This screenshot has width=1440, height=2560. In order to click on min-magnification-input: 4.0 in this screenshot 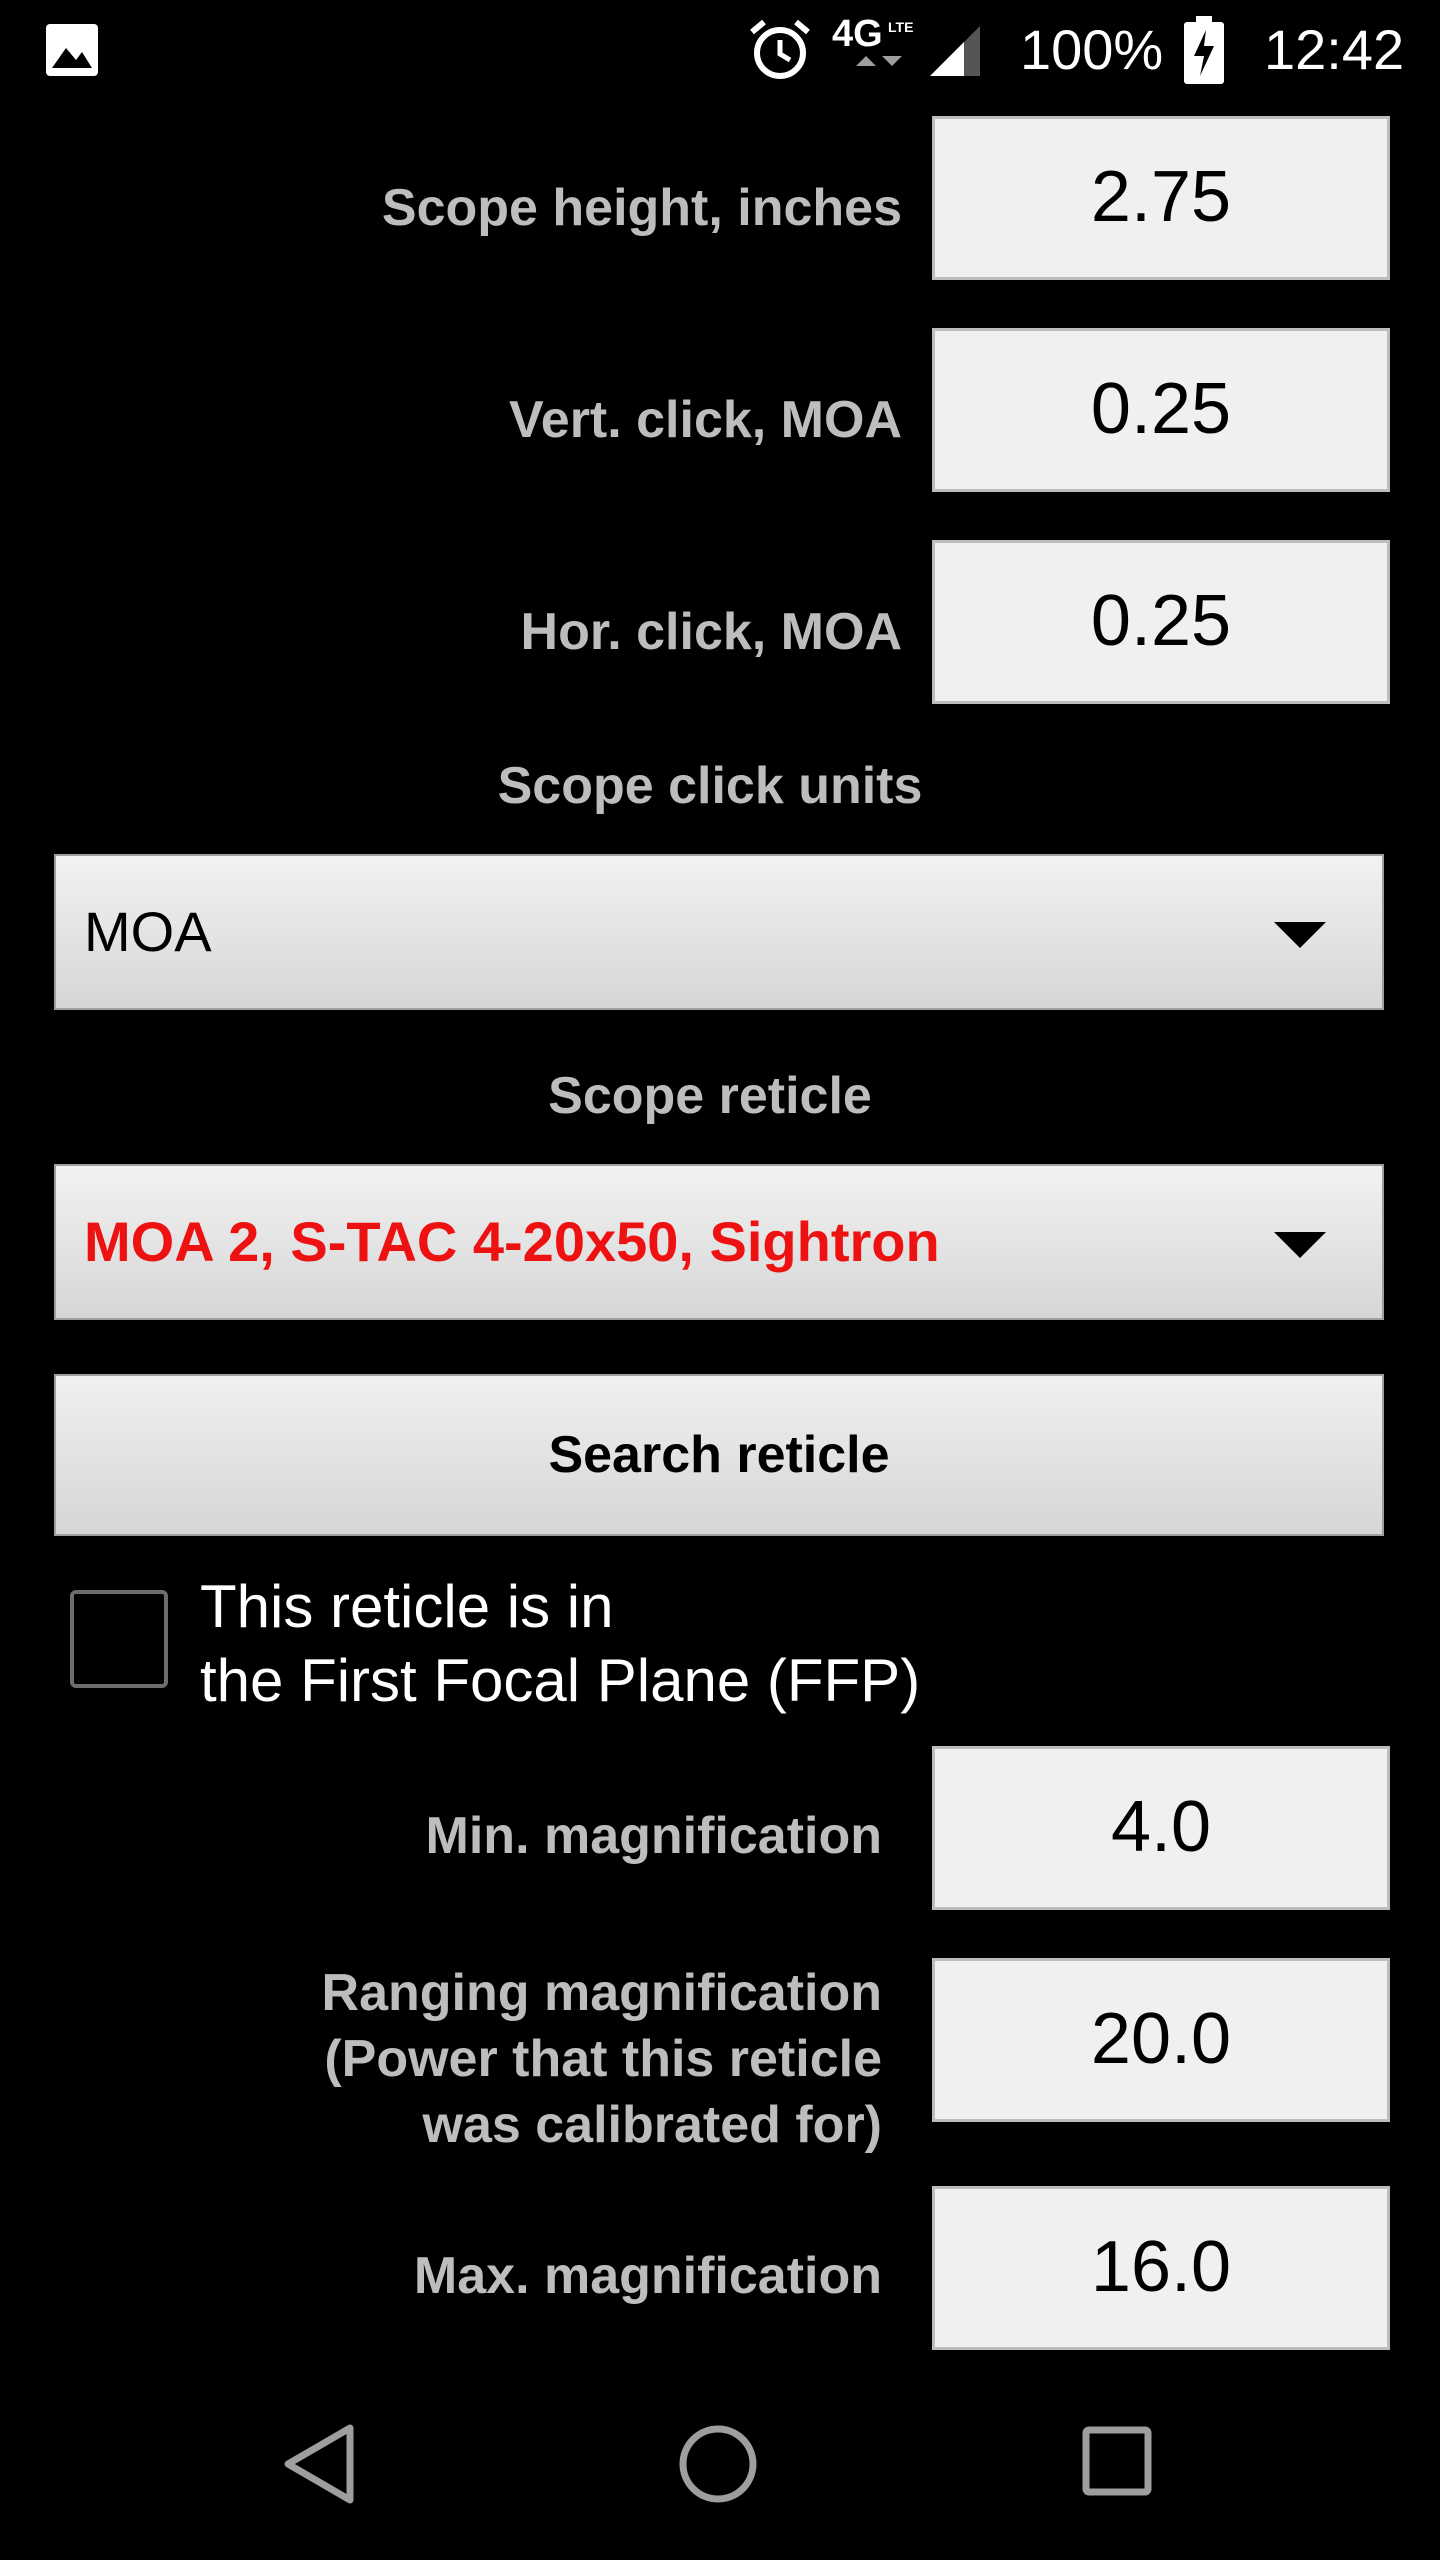, I will do `click(1161, 1828)`.